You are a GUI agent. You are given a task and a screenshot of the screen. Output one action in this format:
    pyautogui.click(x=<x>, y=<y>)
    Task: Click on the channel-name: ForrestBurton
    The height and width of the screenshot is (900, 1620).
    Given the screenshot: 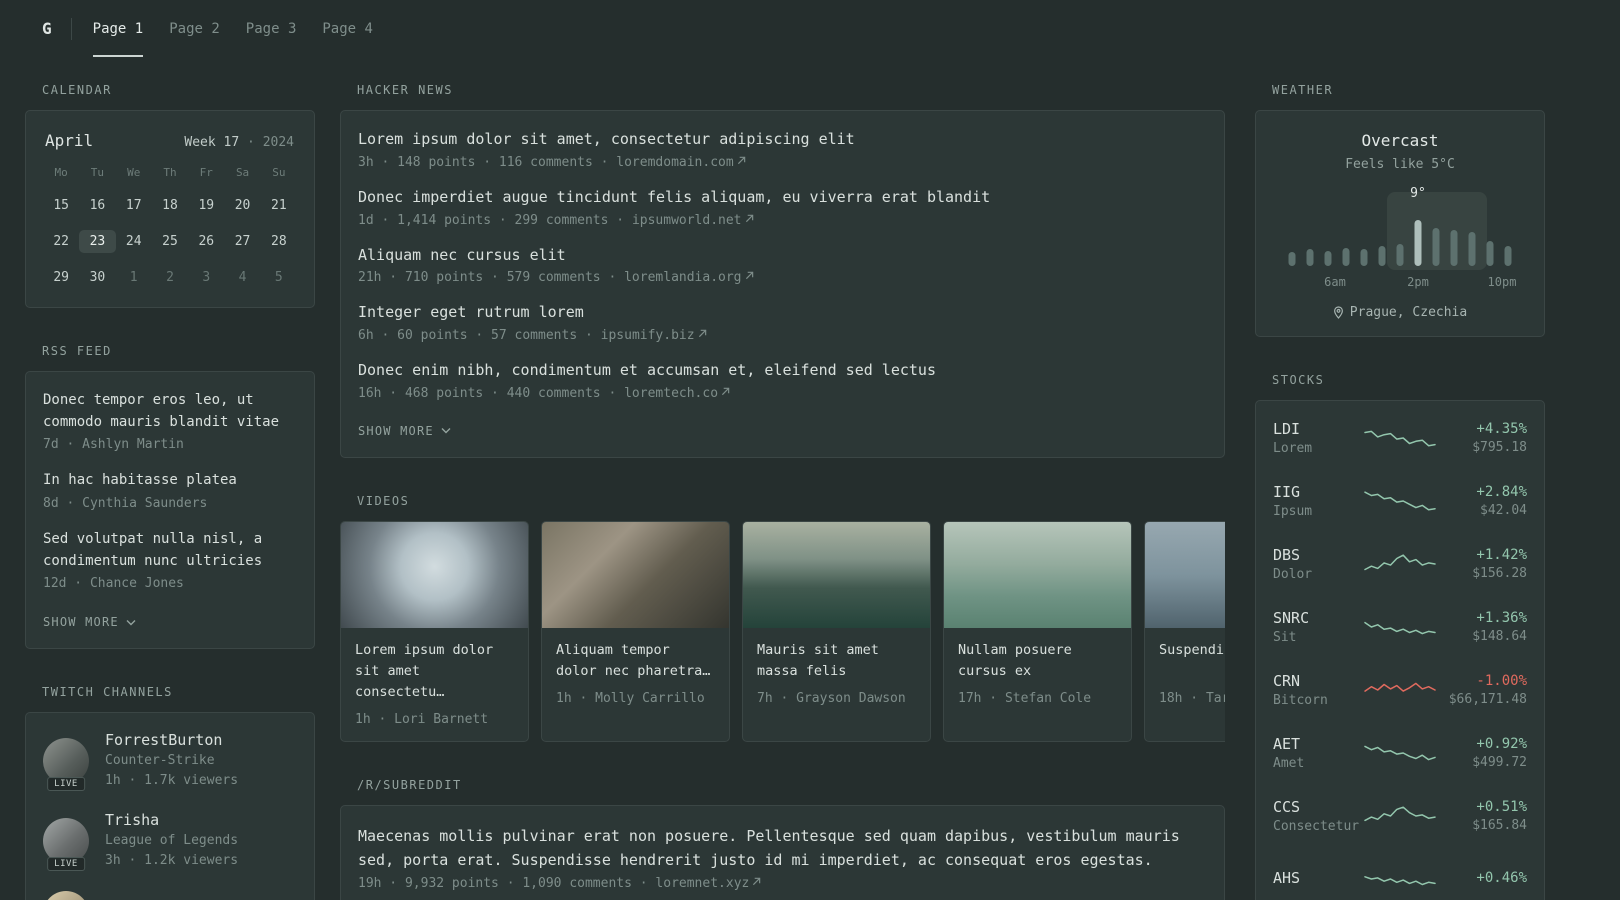 What is the action you would take?
    pyautogui.click(x=164, y=740)
    